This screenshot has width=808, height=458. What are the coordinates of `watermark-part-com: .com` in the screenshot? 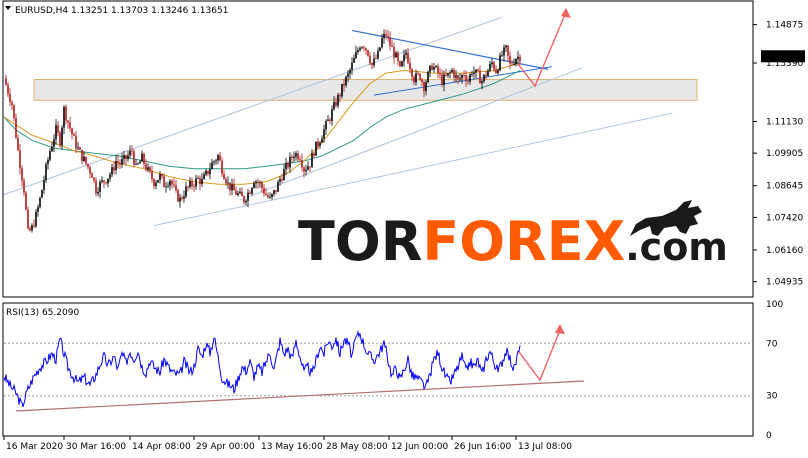 It's located at (676, 247).